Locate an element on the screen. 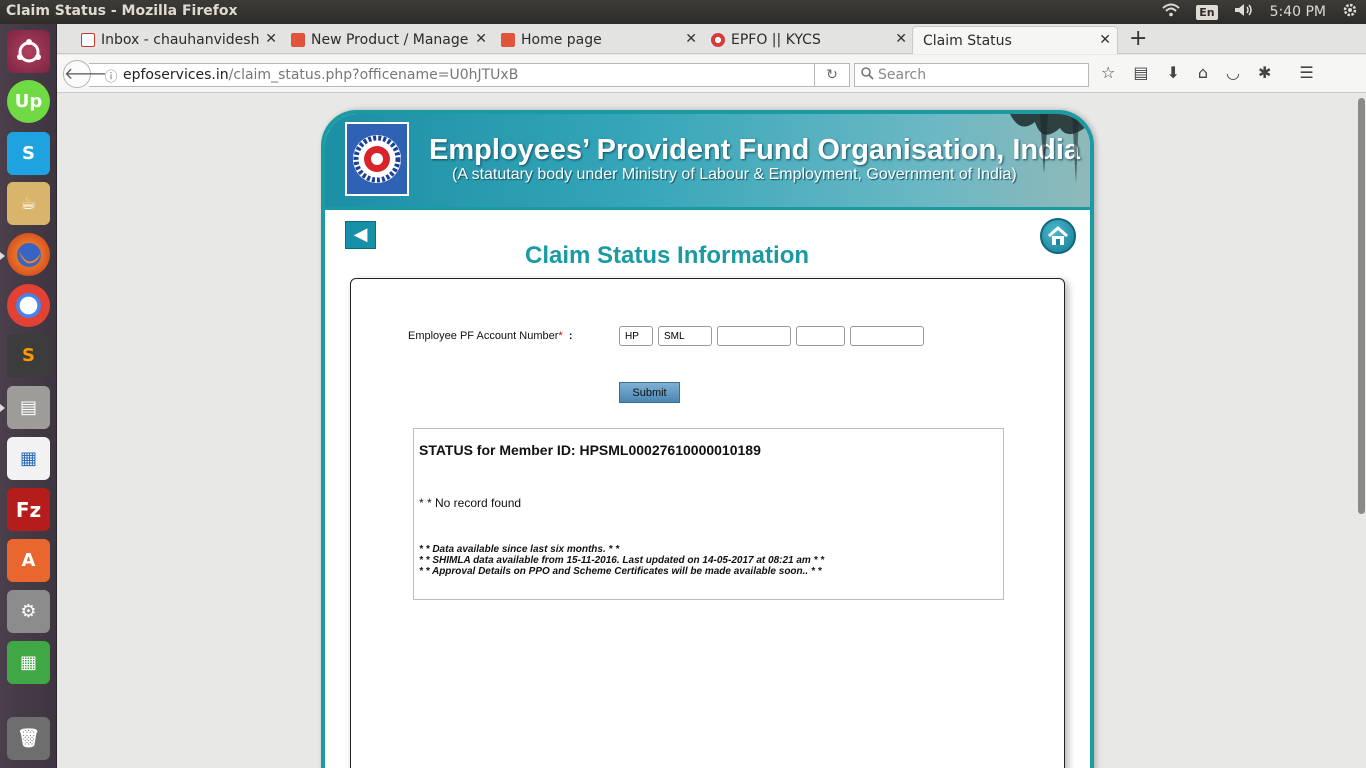 This screenshot has width=1366, height=768. tab-epfo-kycs: EPFO || KYCS ✕ is located at coordinates (810, 40).